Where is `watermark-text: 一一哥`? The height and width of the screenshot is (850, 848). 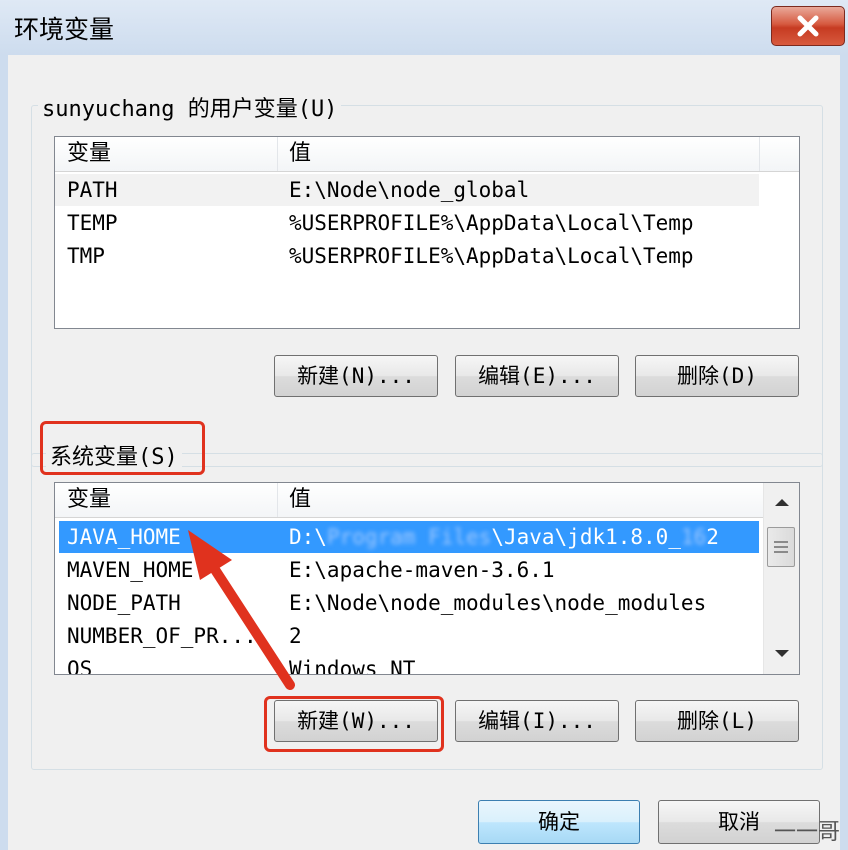 watermark-text: 一一哥 is located at coordinates (807, 832).